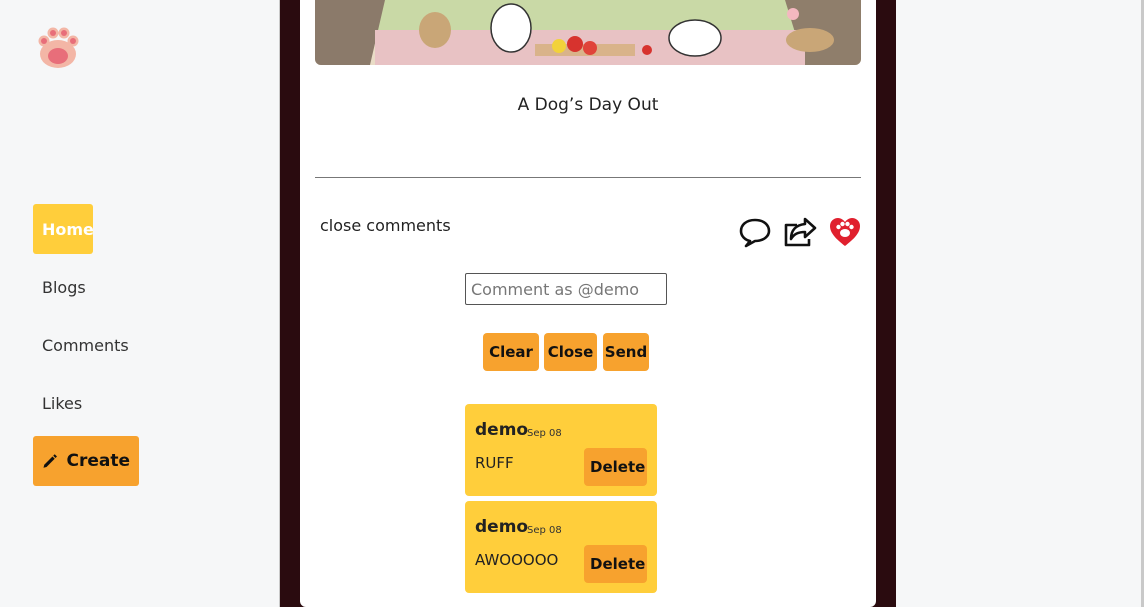 The height and width of the screenshot is (607, 1144). What do you see at coordinates (626, 352) in the screenshot?
I see `send-button: Send` at bounding box center [626, 352].